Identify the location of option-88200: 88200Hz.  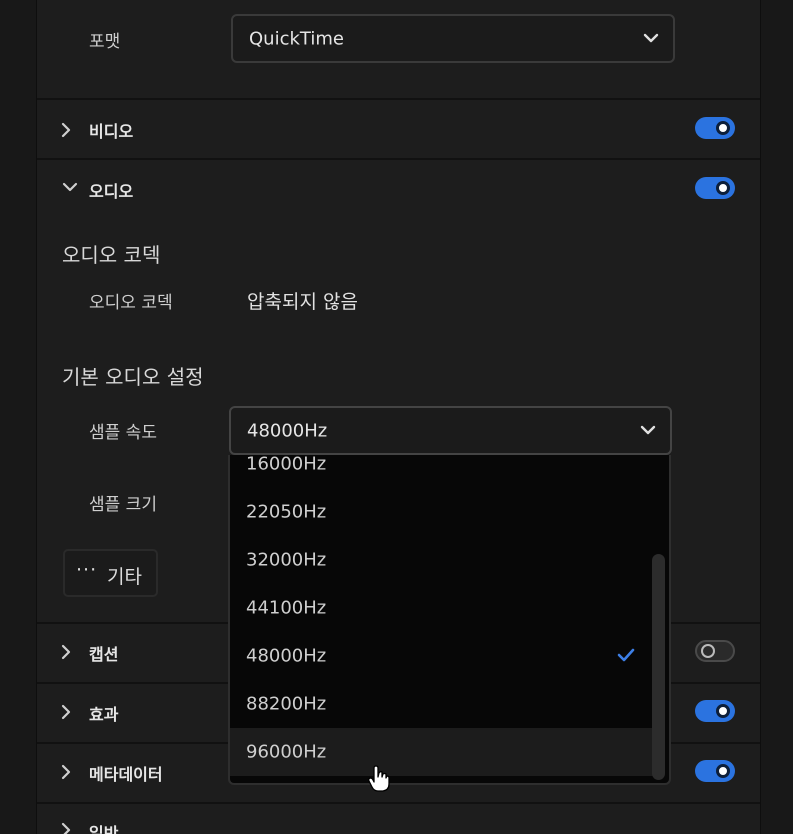
(441, 704).